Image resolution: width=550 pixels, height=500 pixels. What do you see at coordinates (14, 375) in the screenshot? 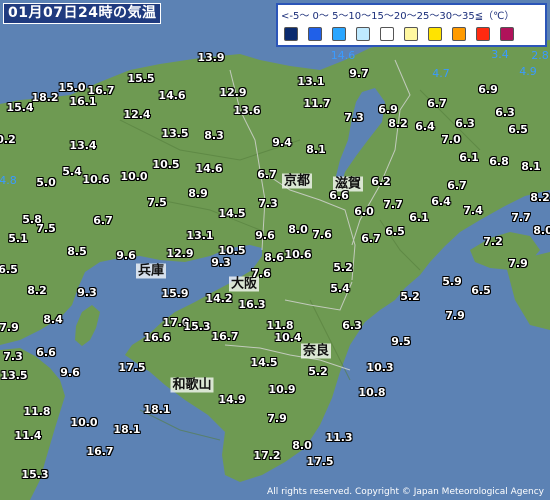
I see `temp-reading: 13.5` at bounding box center [14, 375].